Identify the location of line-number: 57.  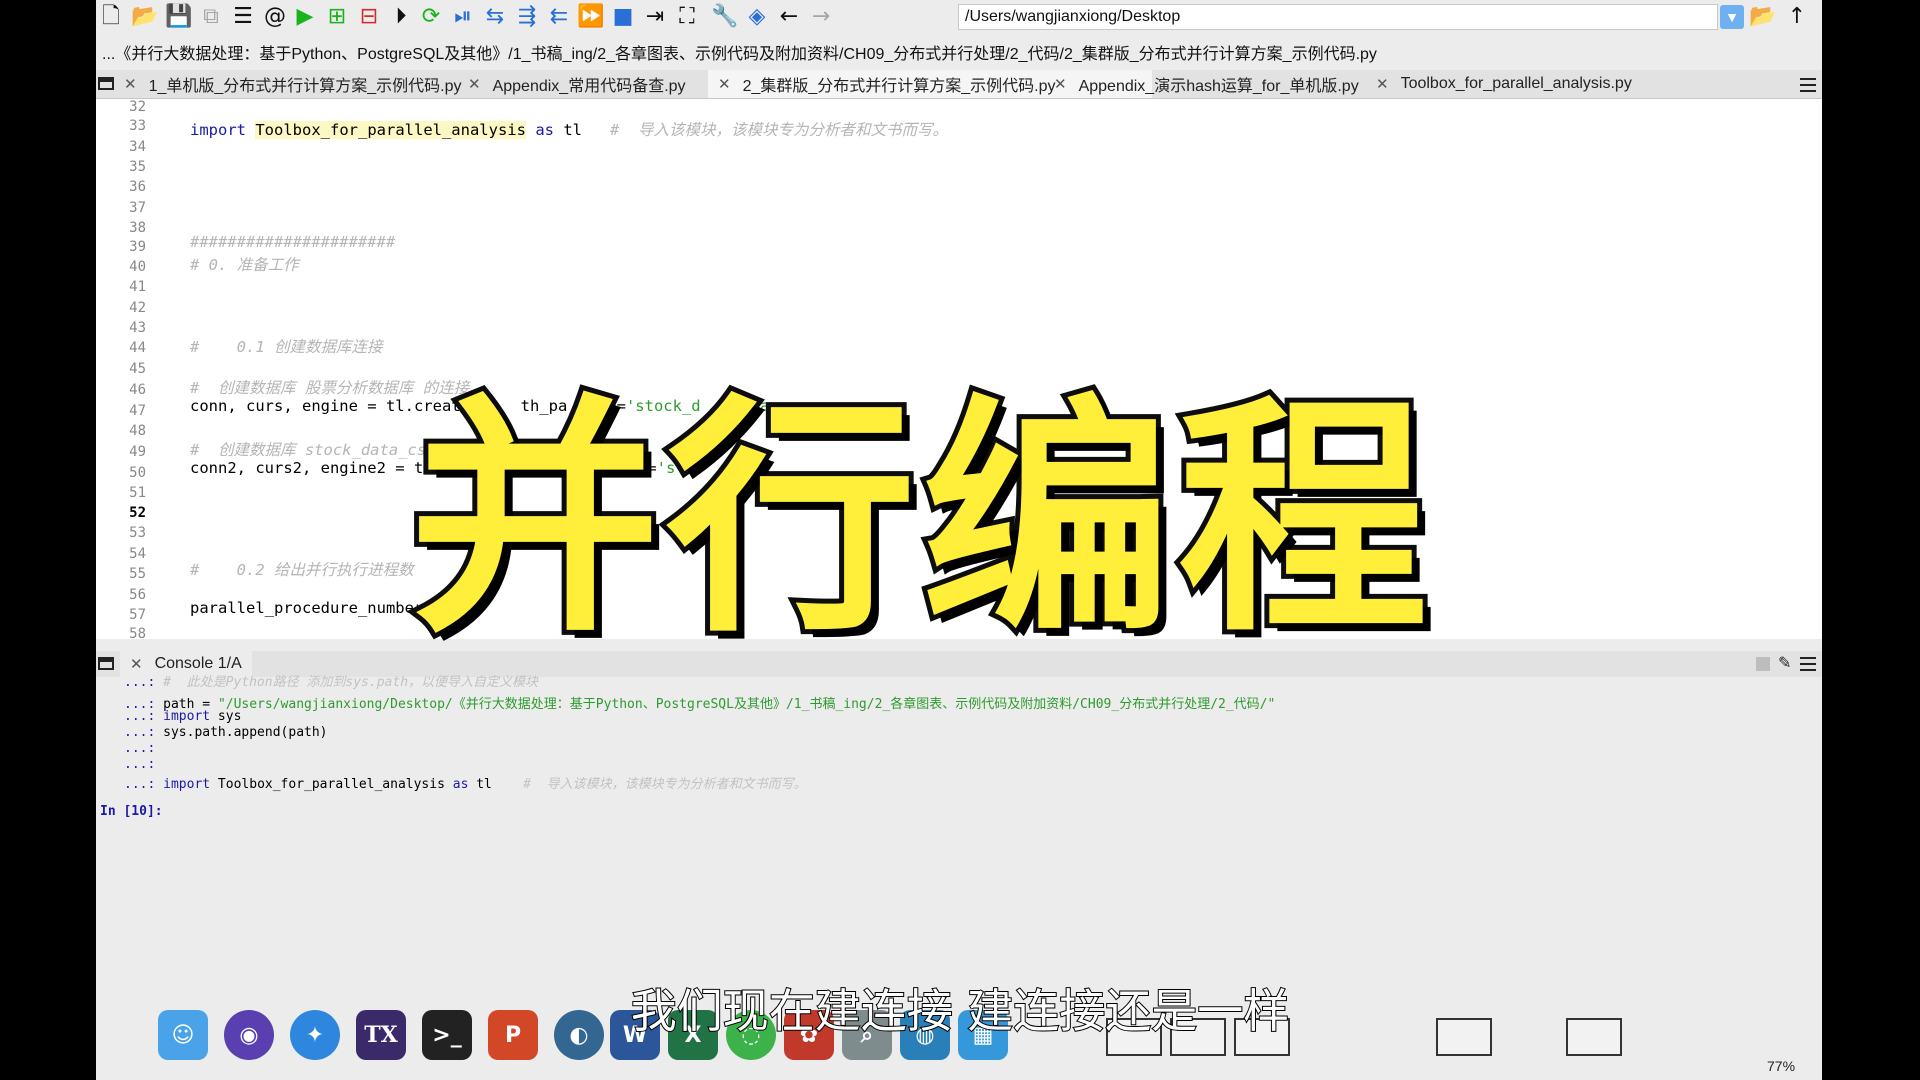
(137, 615).